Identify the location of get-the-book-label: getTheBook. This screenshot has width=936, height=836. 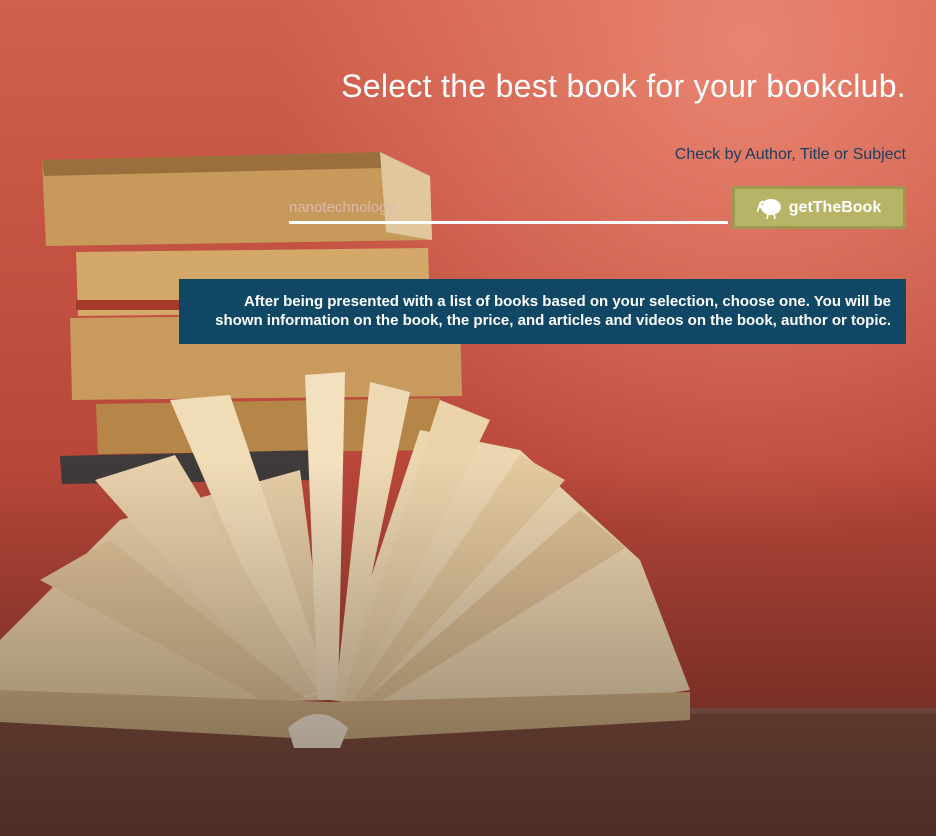
(835, 207).